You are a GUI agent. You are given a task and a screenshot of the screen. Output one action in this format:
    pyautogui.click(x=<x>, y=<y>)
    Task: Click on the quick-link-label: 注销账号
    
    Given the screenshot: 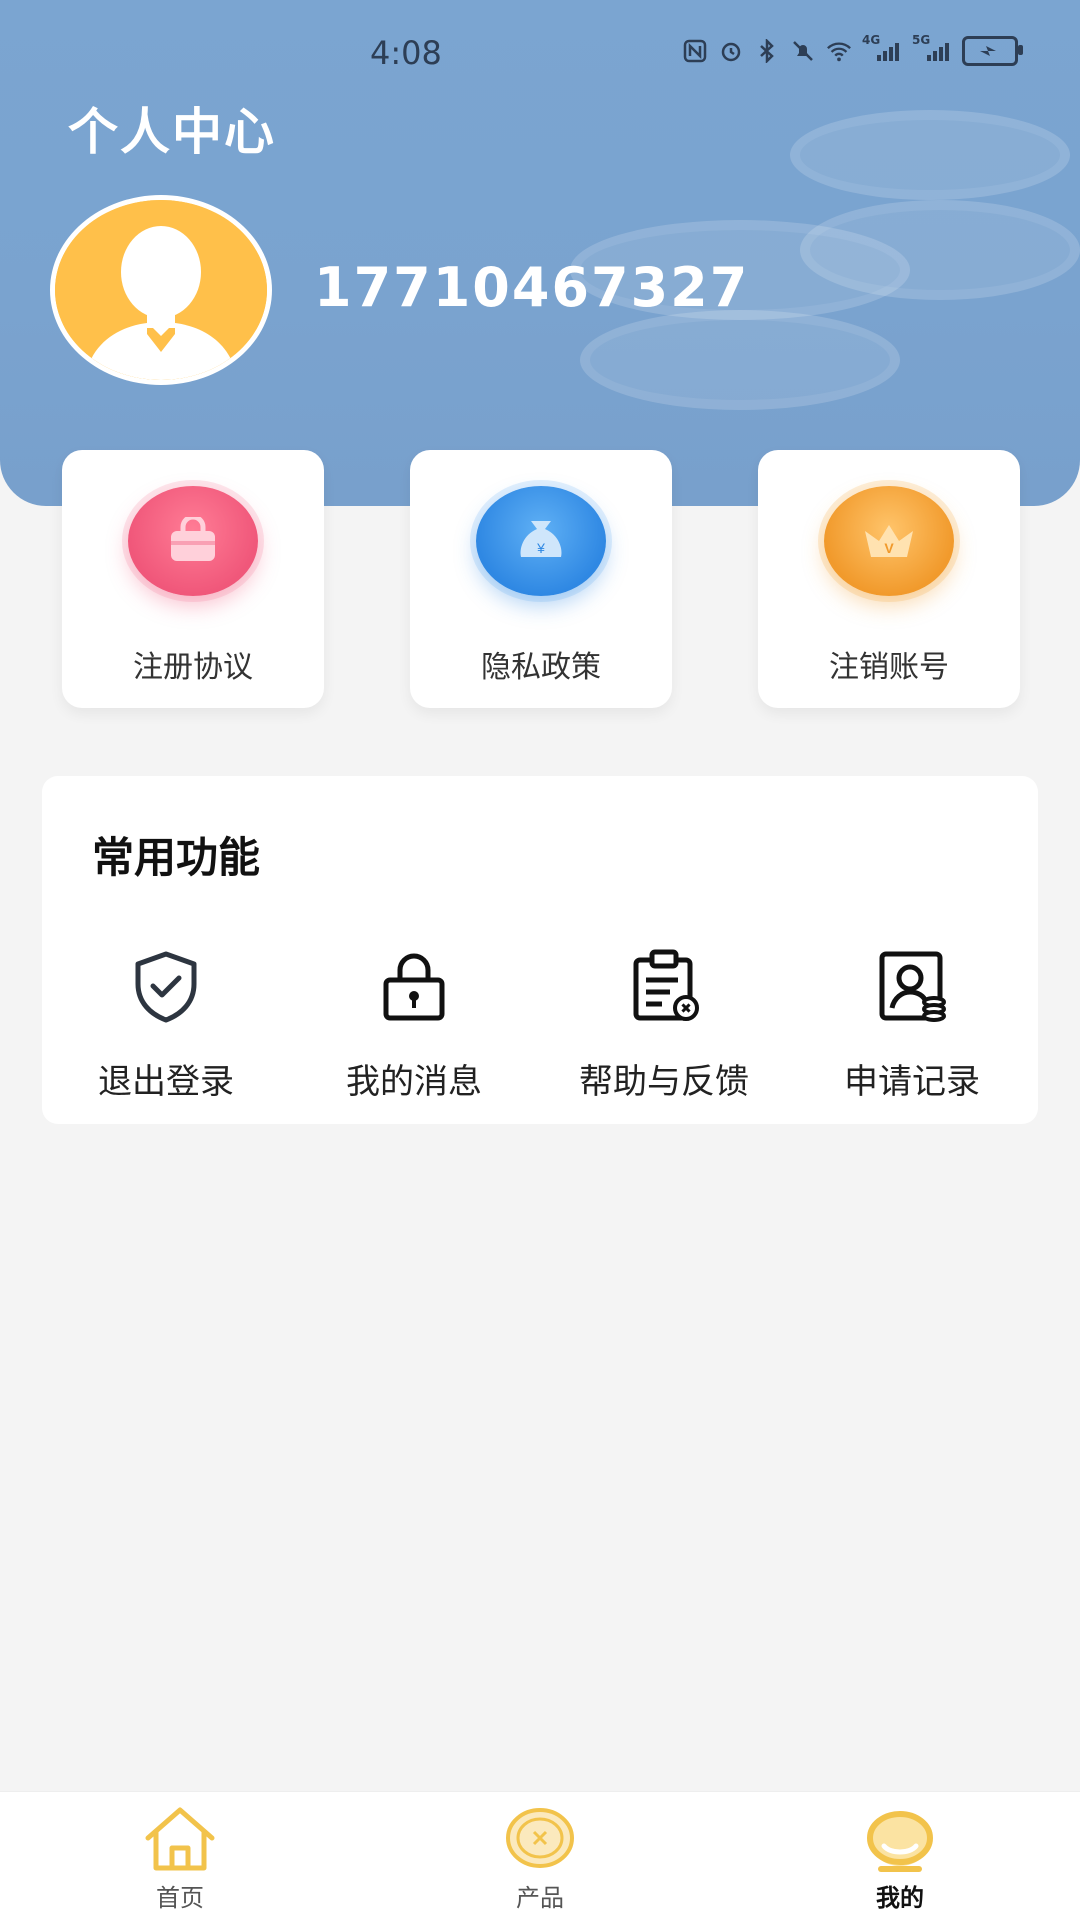 What is the action you would take?
    pyautogui.click(x=889, y=667)
    